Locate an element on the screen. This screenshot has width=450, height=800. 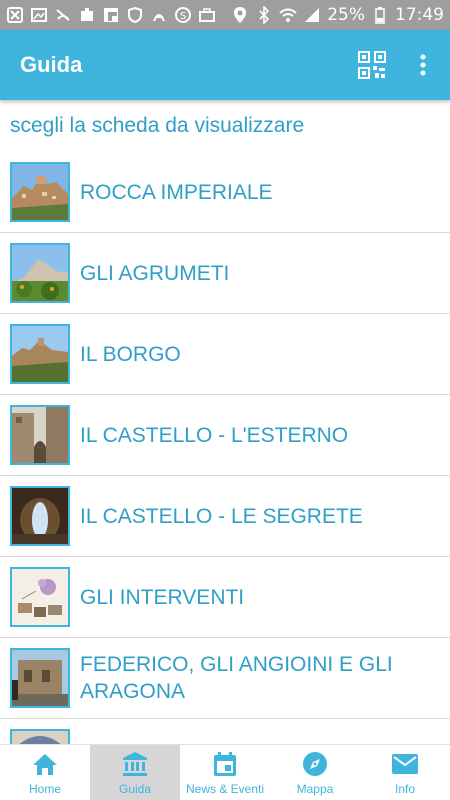
partial-photo is located at coordinates (40, 736).